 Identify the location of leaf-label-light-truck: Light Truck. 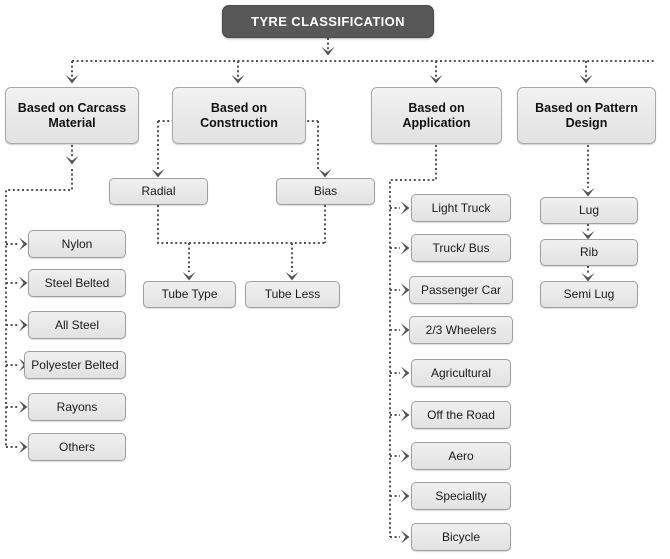
(461, 207).